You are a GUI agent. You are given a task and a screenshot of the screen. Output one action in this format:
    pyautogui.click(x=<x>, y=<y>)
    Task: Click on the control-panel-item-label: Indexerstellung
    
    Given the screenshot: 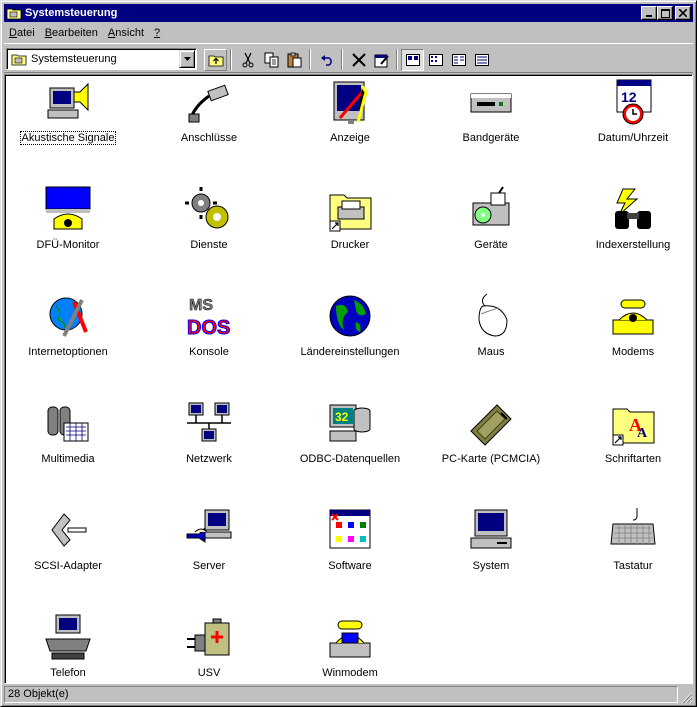 What is the action you would take?
    pyautogui.click(x=633, y=245)
    